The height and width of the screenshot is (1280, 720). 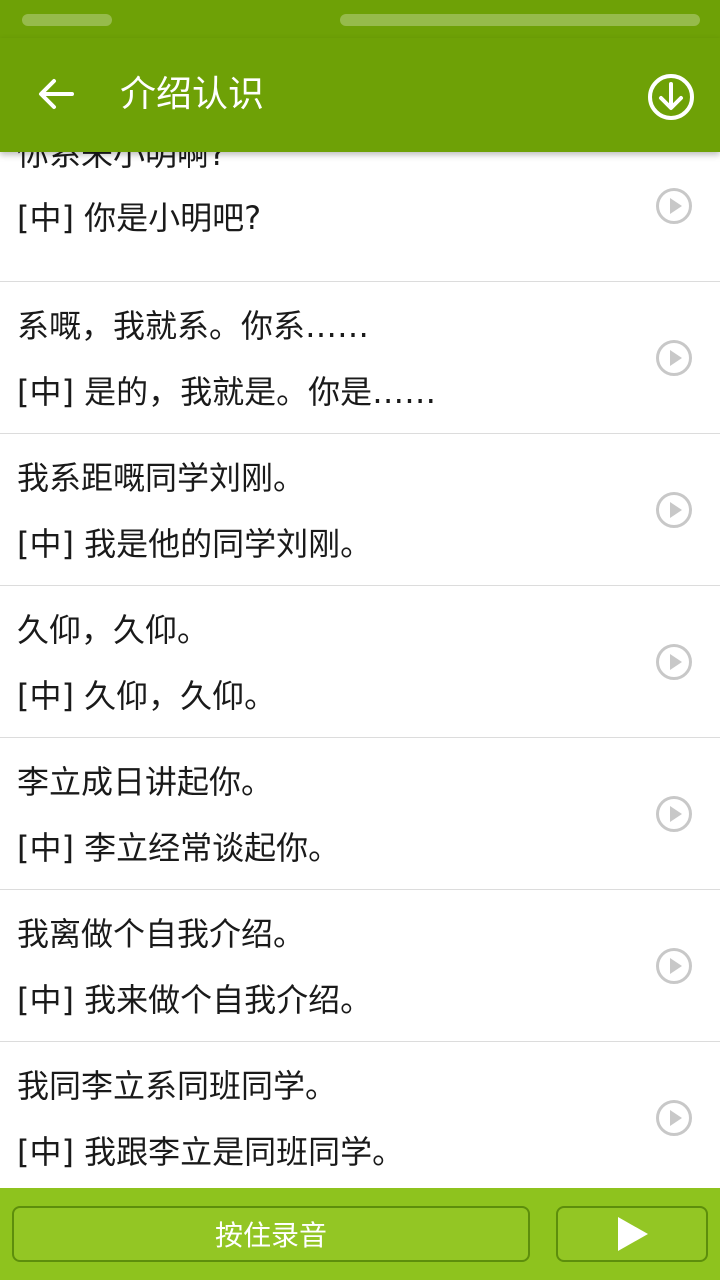 I want to click on mandarin-text: [中] 久仰，久仰。, so click(x=147, y=696).